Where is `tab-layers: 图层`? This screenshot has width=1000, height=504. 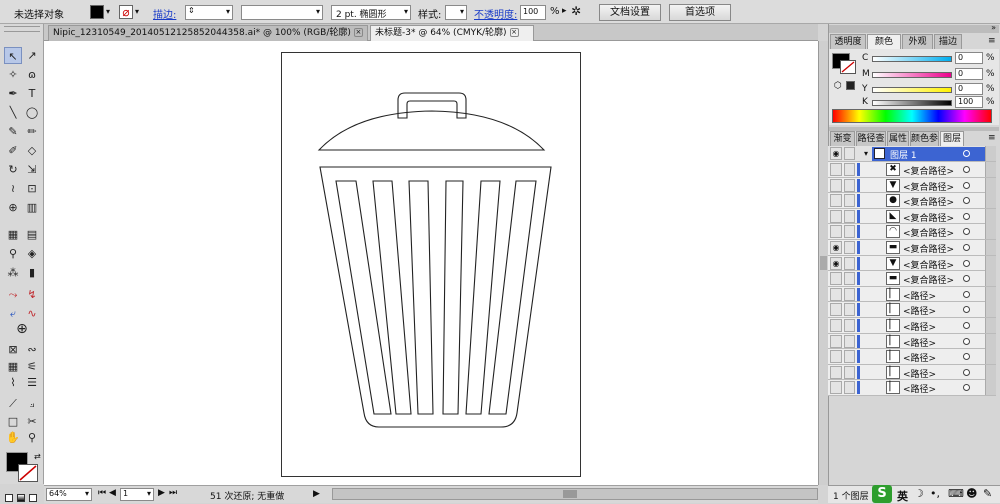 tab-layers: 图层 is located at coordinates (952, 138).